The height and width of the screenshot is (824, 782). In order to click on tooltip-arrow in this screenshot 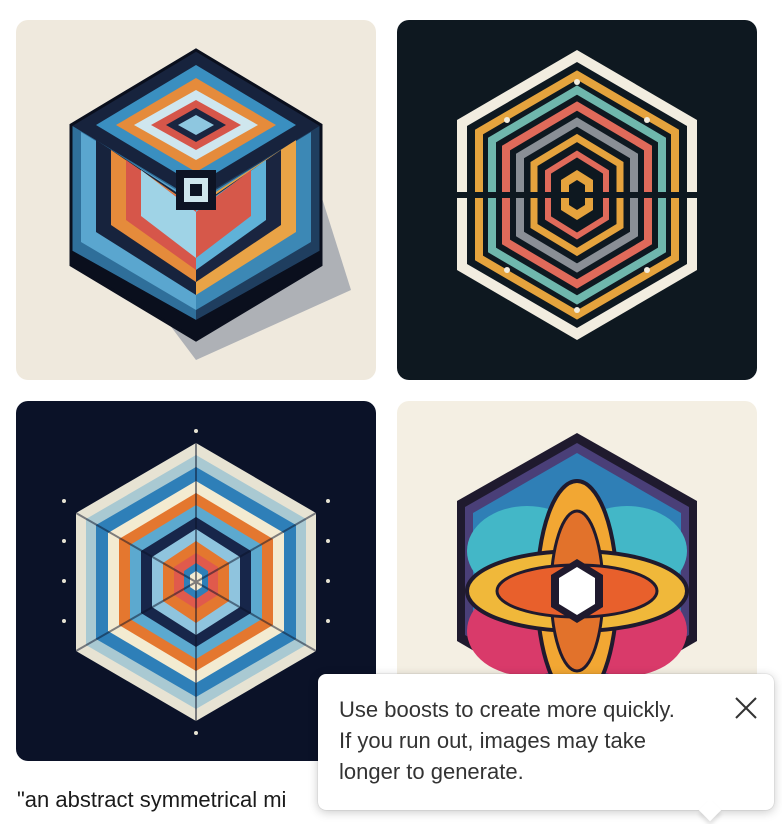, I will do `click(710, 810)`.